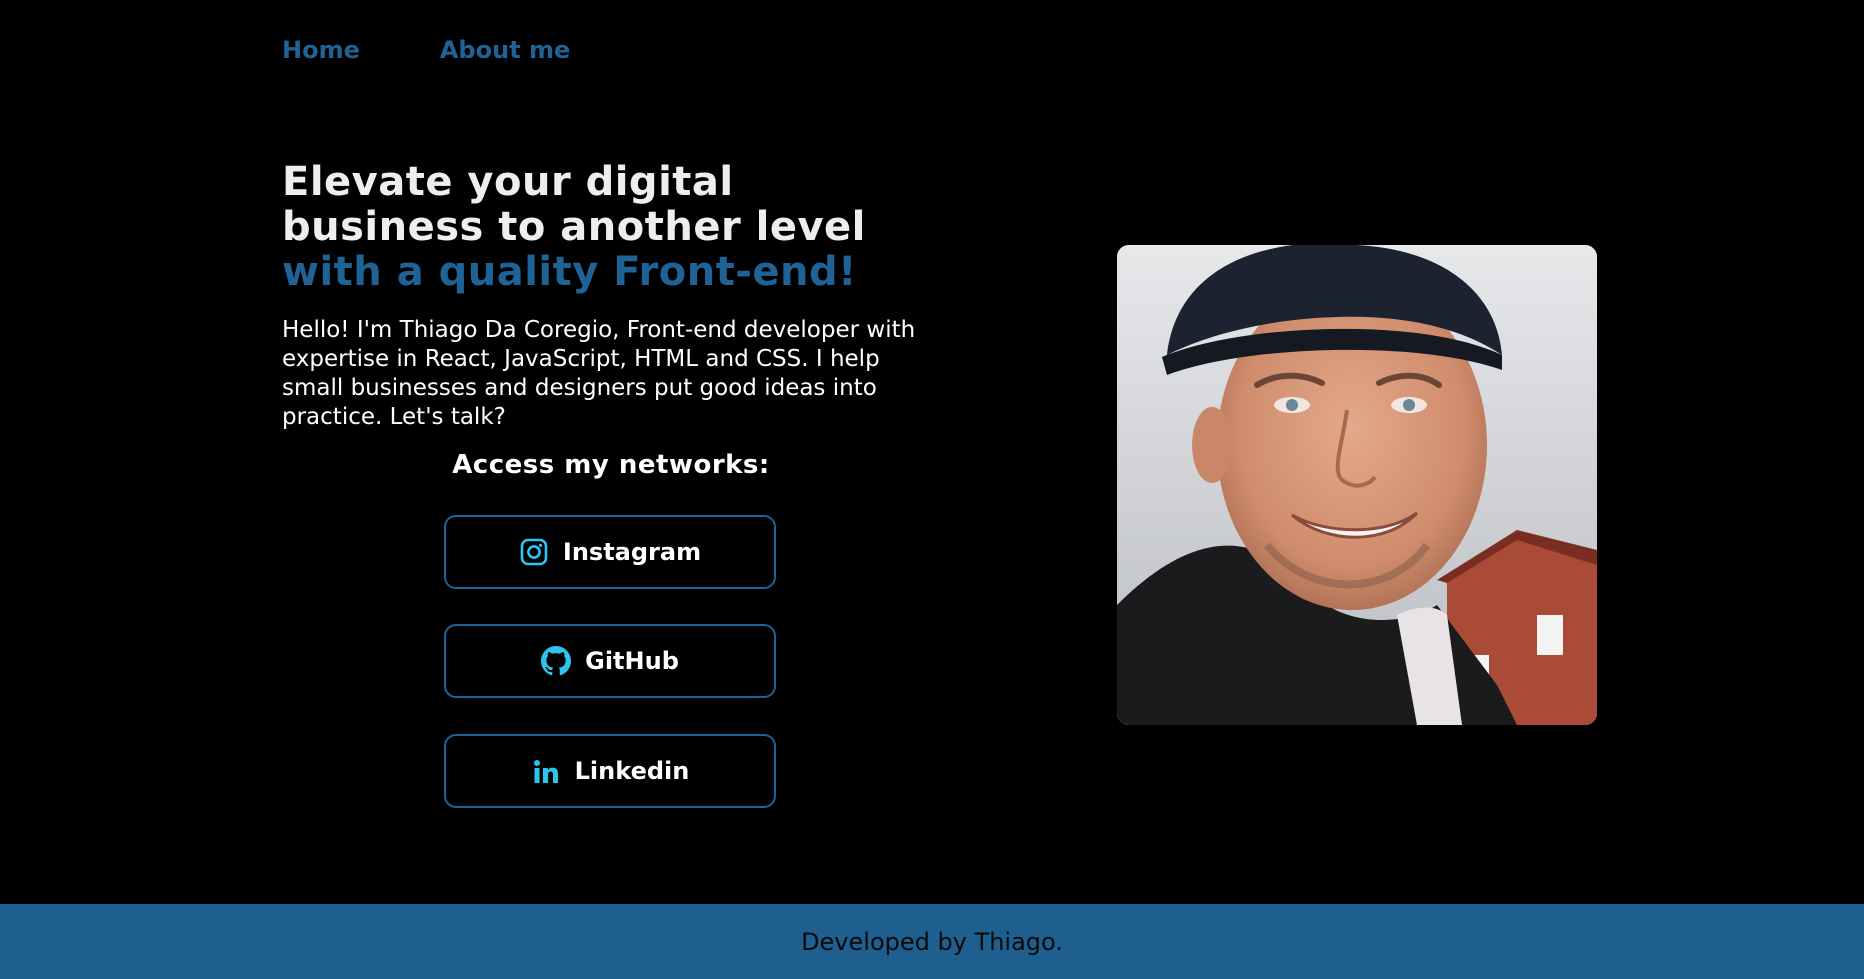  What do you see at coordinates (505, 50) in the screenshot?
I see `nav-about-link: About me` at bounding box center [505, 50].